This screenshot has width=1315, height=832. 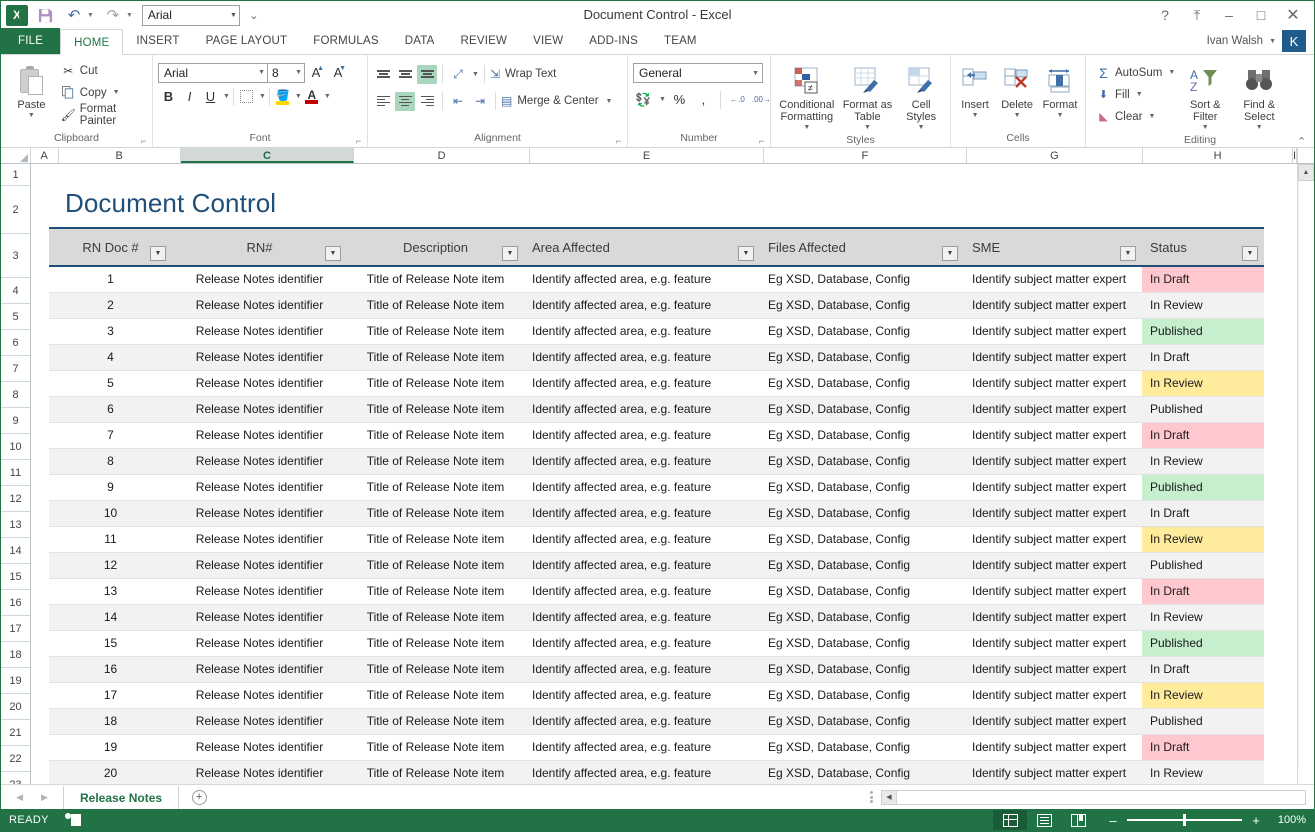 I want to click on status-badge: In Draft, so click(x=1203, y=747).